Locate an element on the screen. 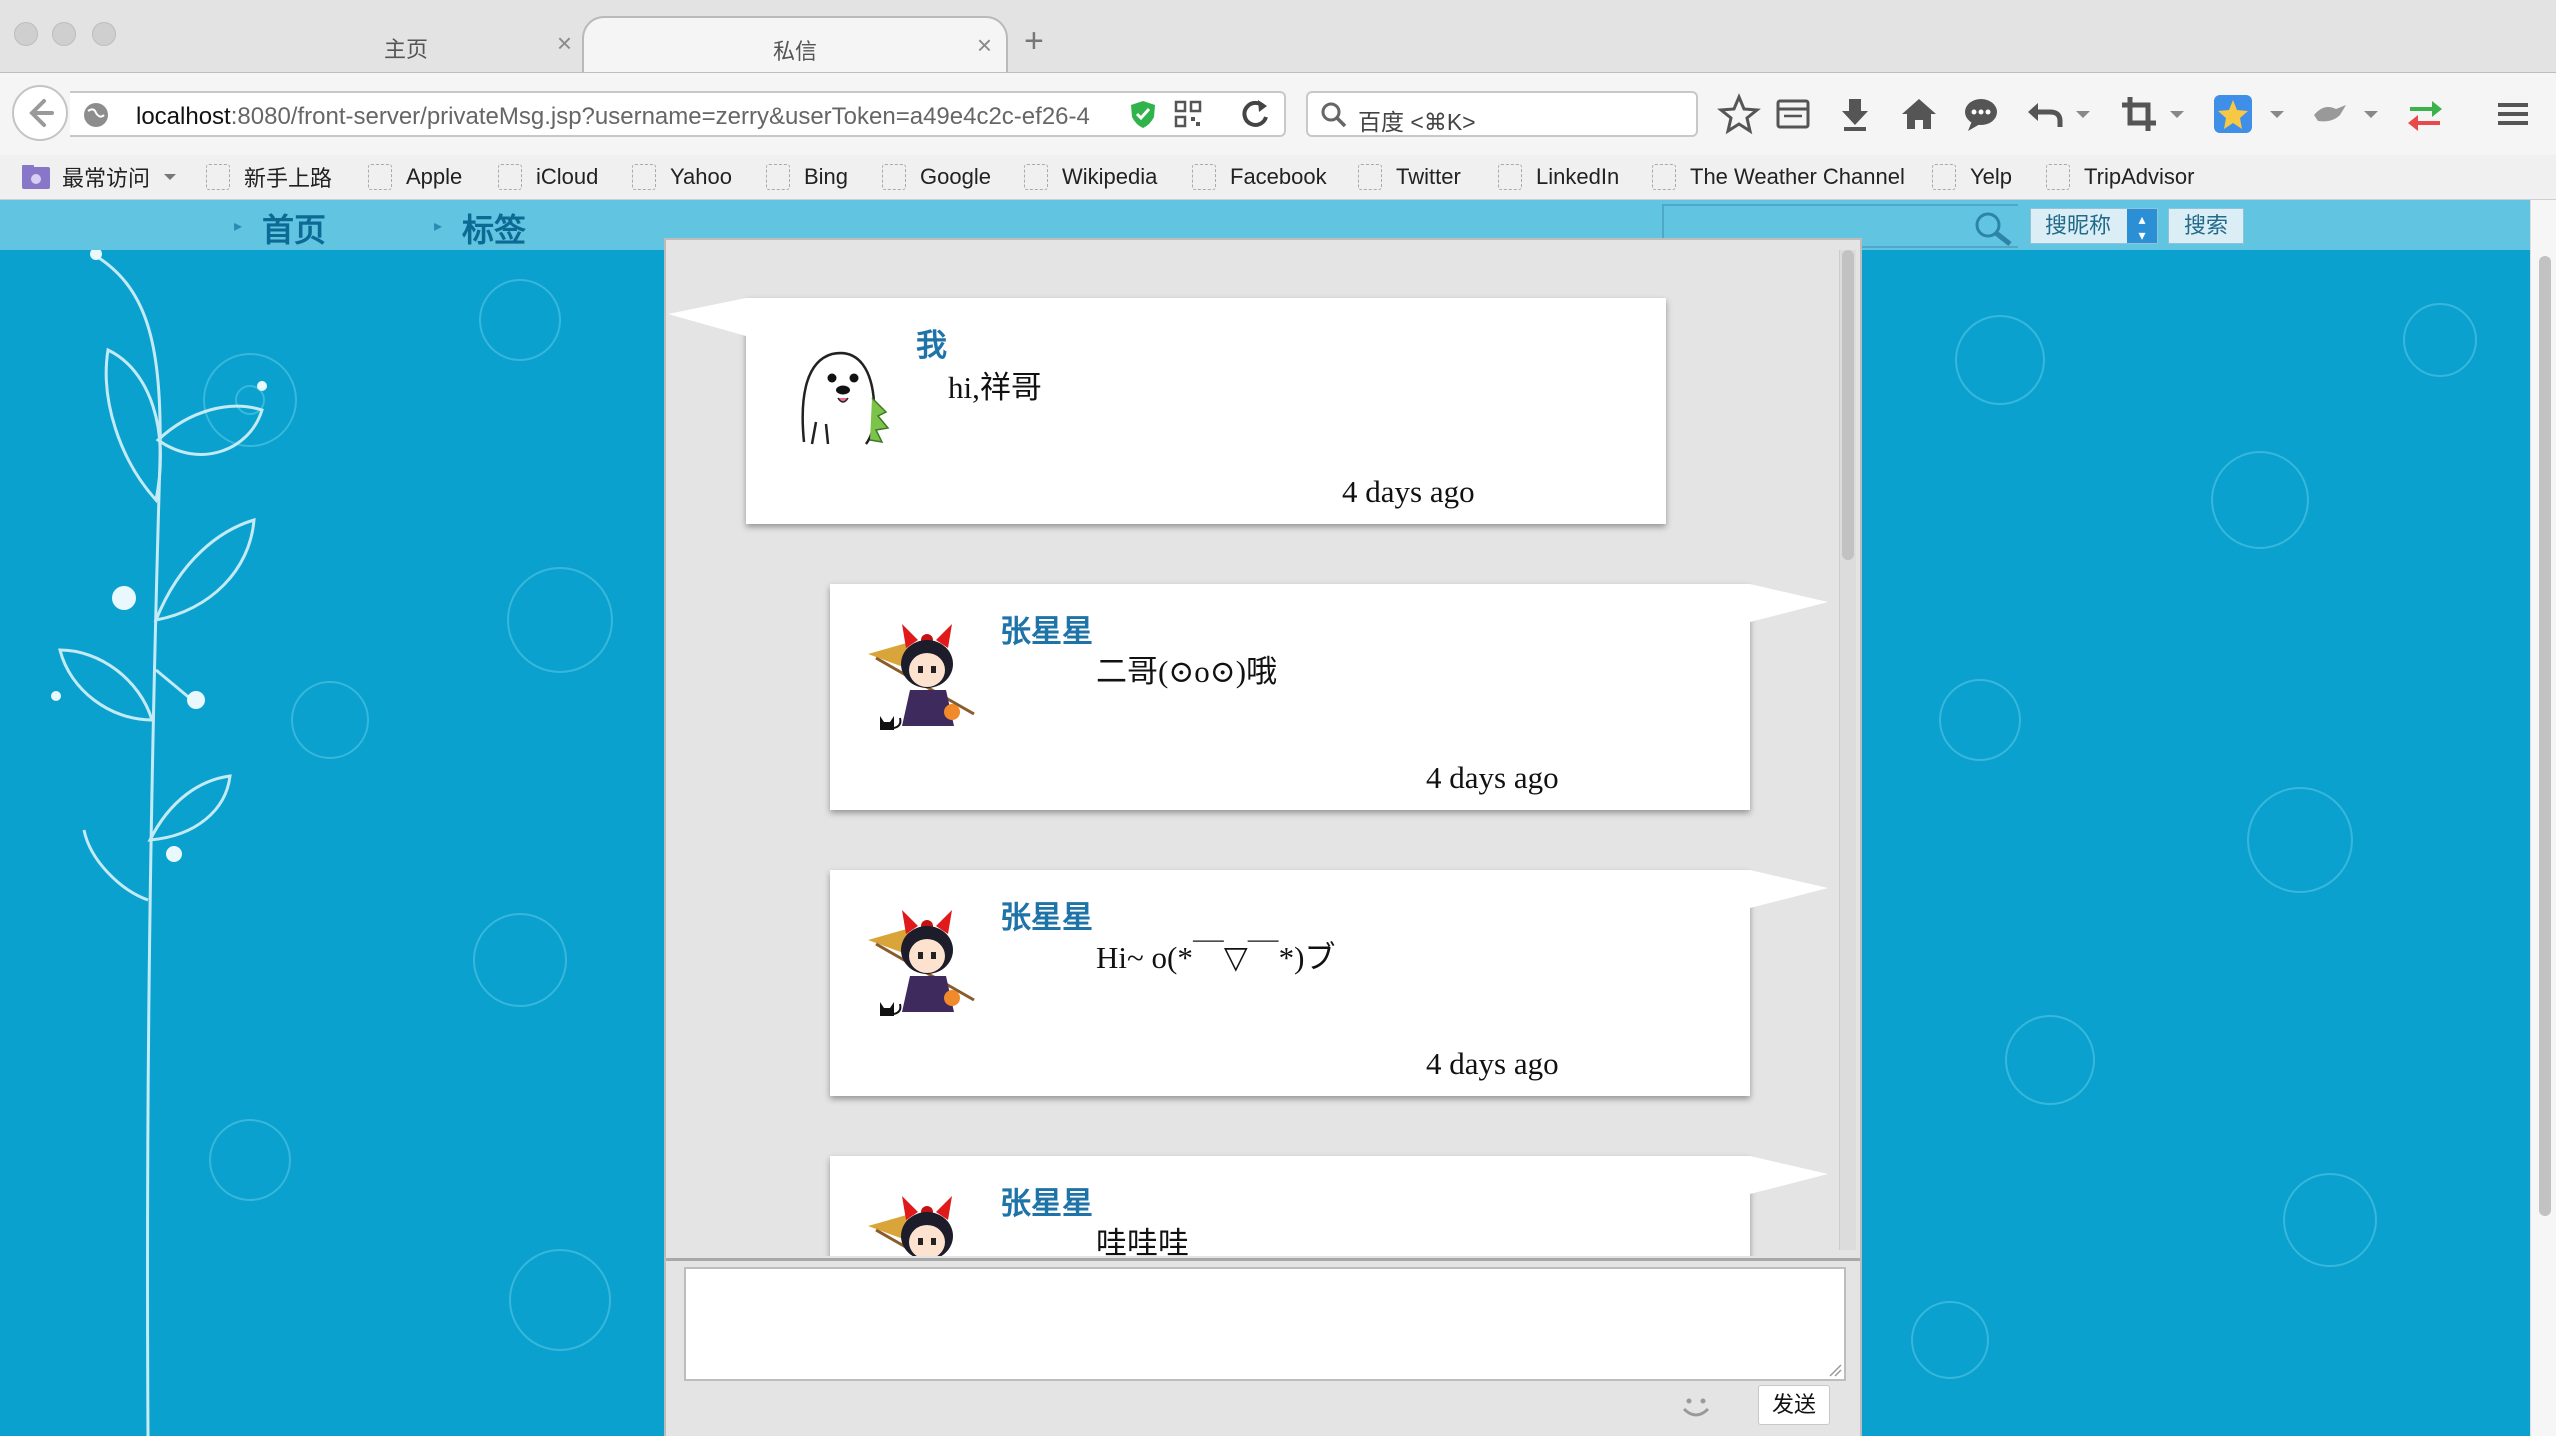  bookmark-label: Apple is located at coordinates (434, 176).